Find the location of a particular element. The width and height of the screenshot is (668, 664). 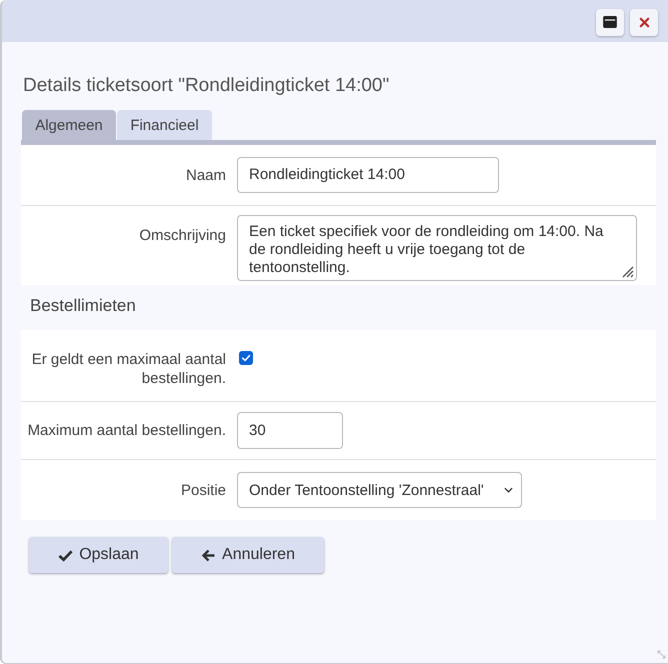

close-icon is located at coordinates (644, 22).